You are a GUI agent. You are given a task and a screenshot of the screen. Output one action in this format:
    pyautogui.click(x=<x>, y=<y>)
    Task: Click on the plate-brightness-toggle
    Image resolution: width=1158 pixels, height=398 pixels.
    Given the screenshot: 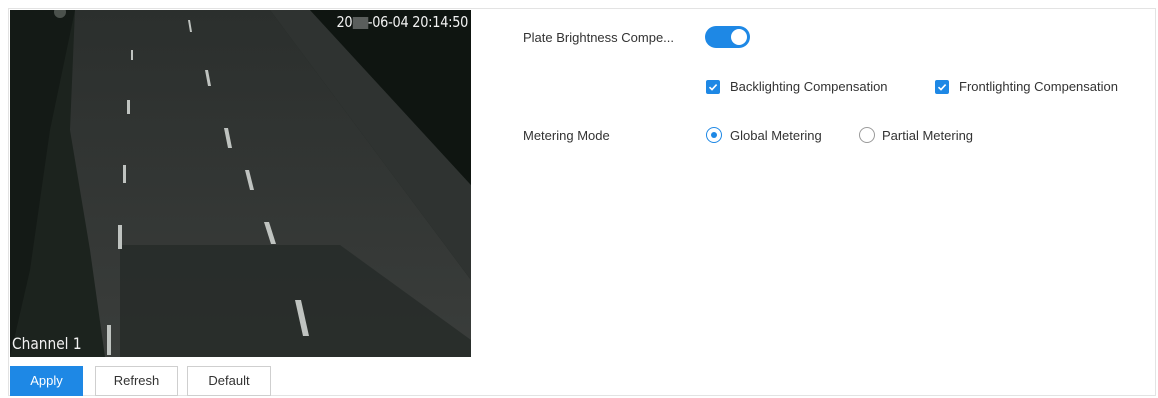 What is the action you would take?
    pyautogui.click(x=727, y=37)
    